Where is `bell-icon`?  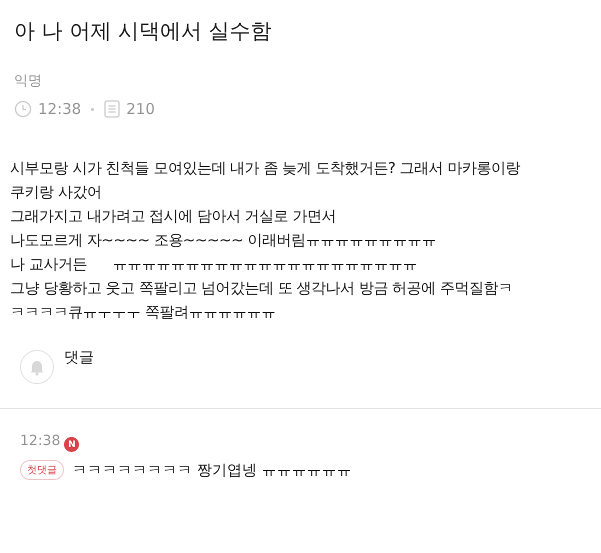
bell-icon is located at coordinates (37, 367).